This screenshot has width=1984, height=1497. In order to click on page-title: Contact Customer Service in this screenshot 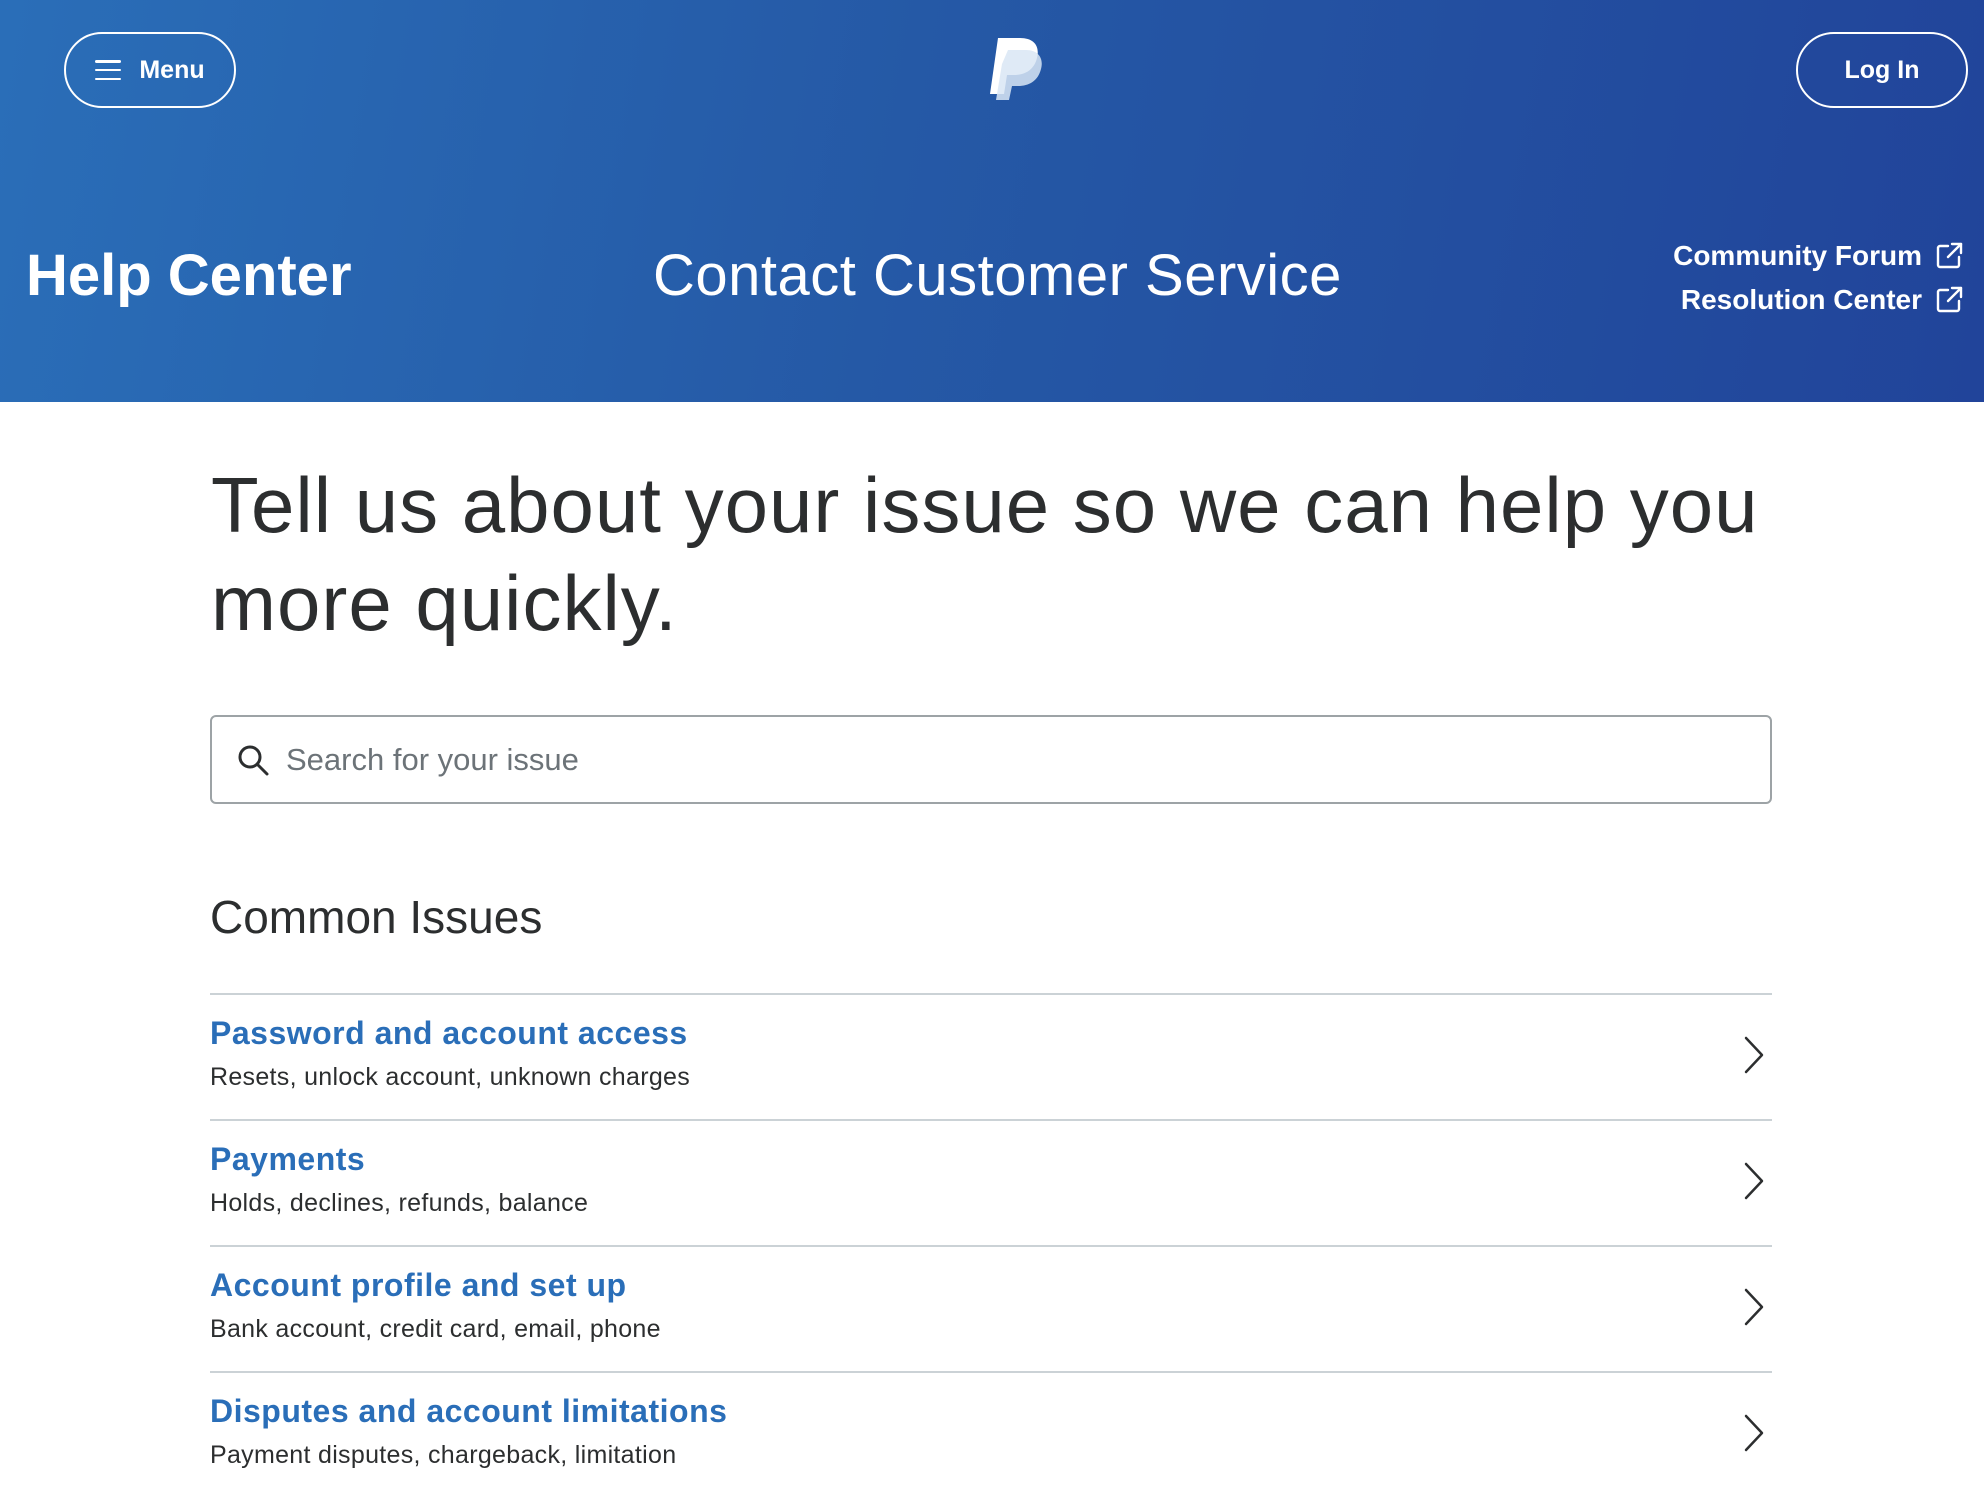, I will do `click(997, 275)`.